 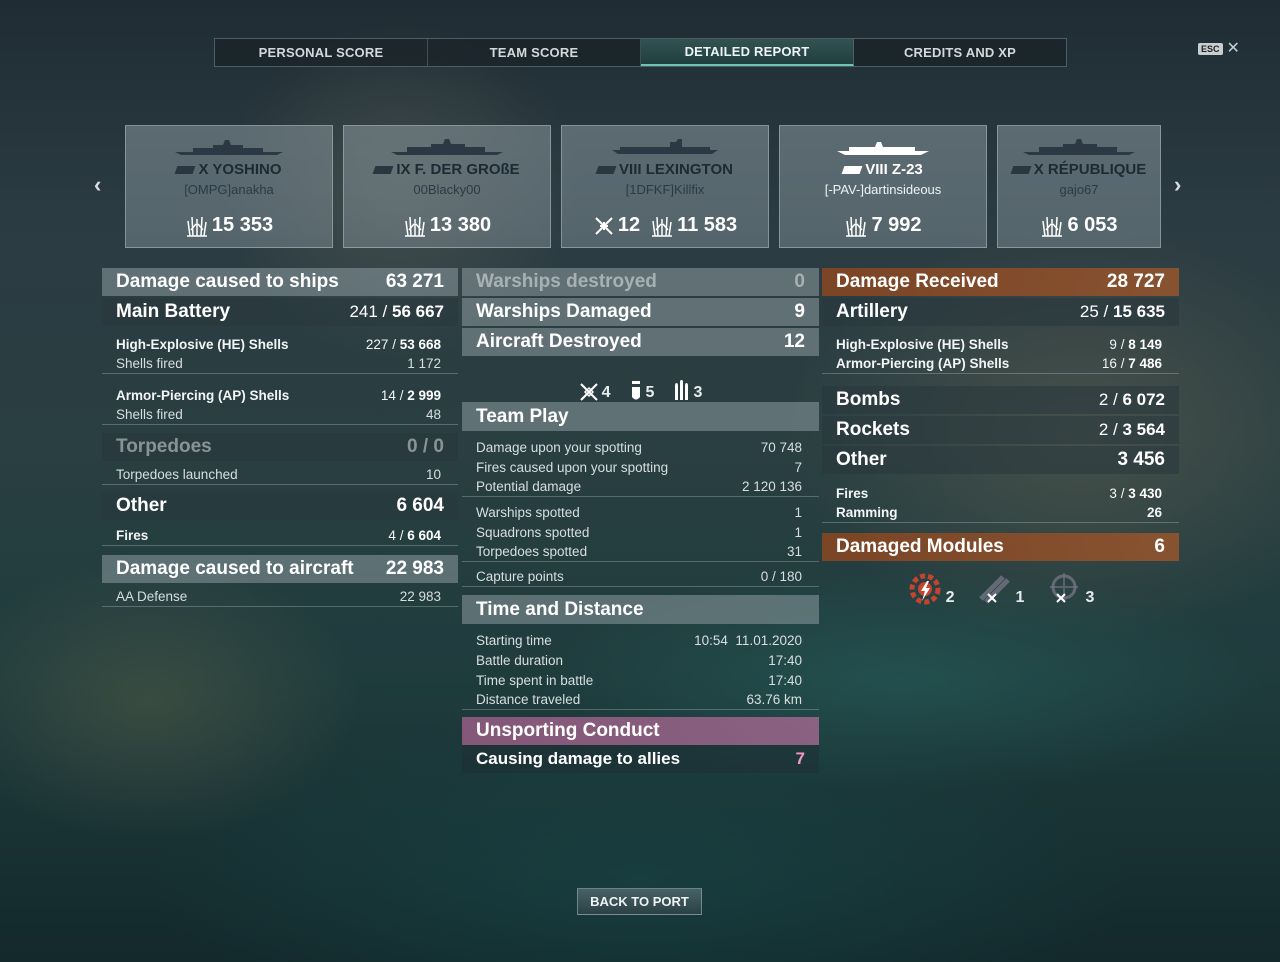 What do you see at coordinates (321, 52) in the screenshot?
I see `tab-personal-score: PERSONAL SCORE` at bounding box center [321, 52].